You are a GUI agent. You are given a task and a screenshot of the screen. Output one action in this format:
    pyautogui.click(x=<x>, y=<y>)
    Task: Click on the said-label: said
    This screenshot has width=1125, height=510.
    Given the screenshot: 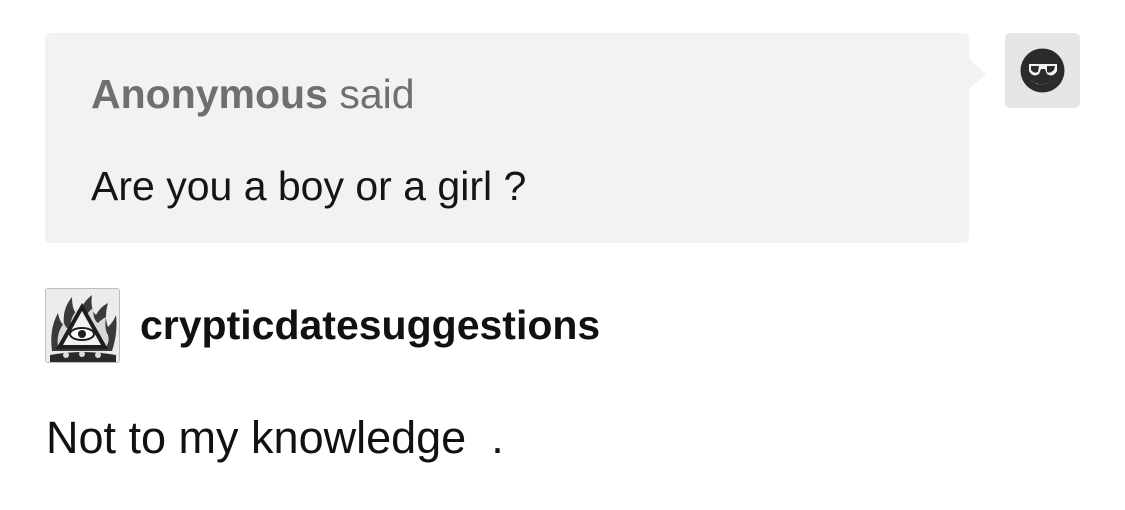 What is the action you would take?
    pyautogui.click(x=377, y=94)
    